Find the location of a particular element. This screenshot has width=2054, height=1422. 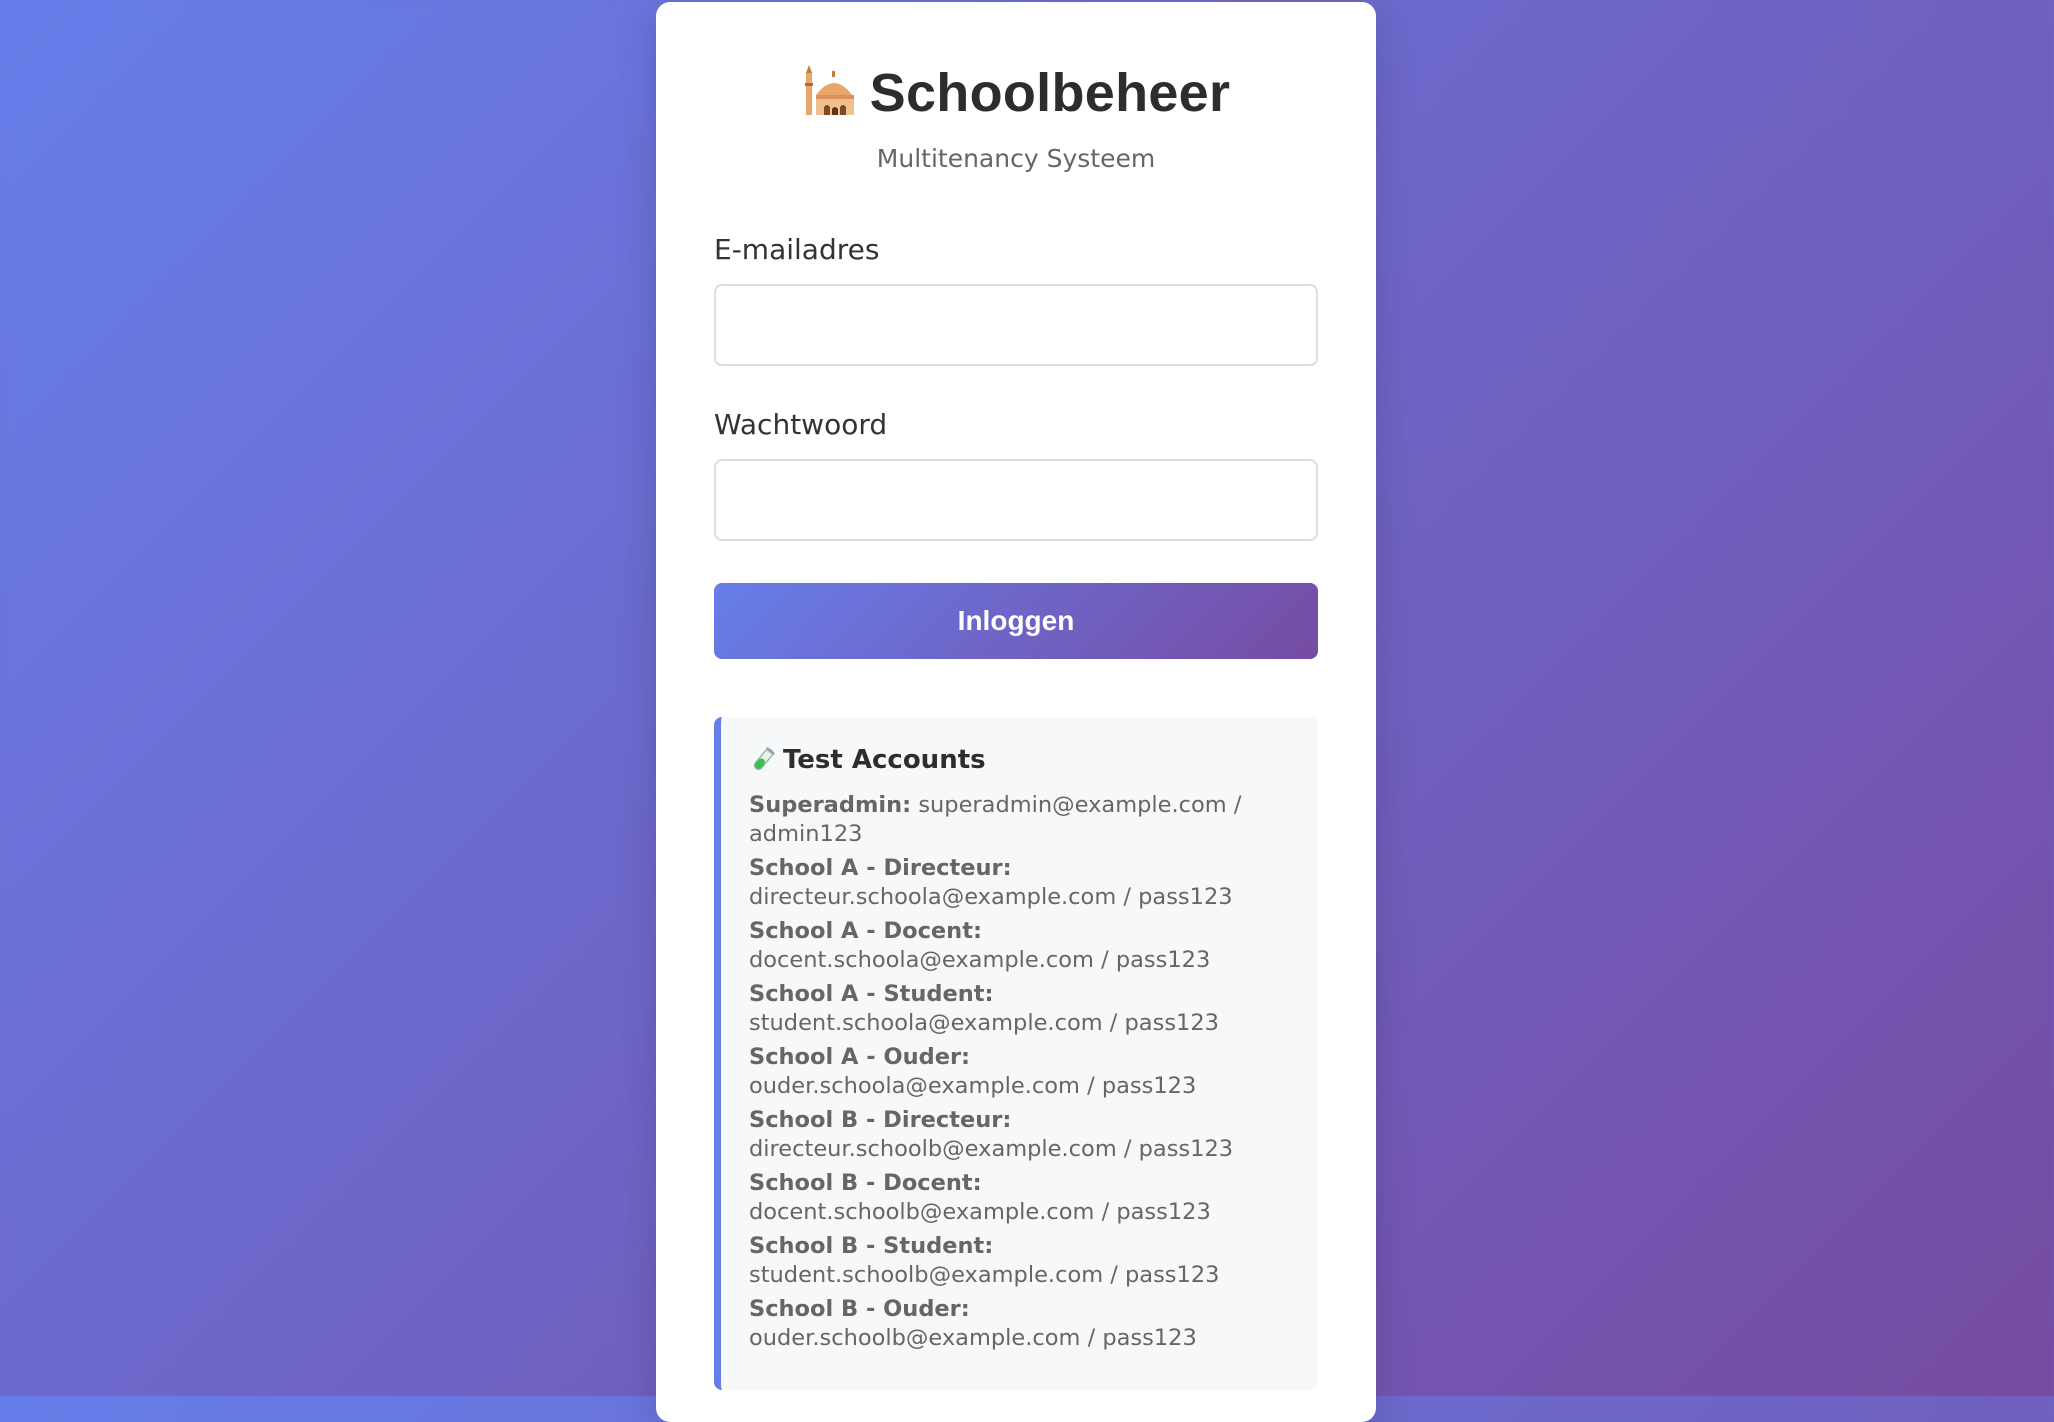

test-account-role: Superadmin: is located at coordinates (830, 805).